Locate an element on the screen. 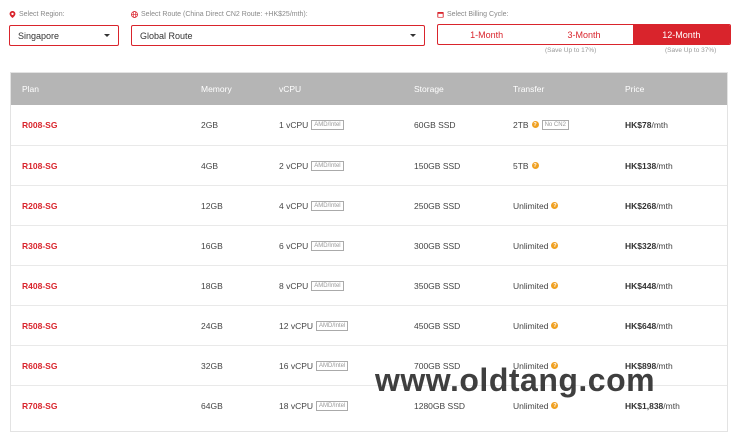 This screenshot has height=434, width=740. price-value: HK$78 is located at coordinates (638, 124).